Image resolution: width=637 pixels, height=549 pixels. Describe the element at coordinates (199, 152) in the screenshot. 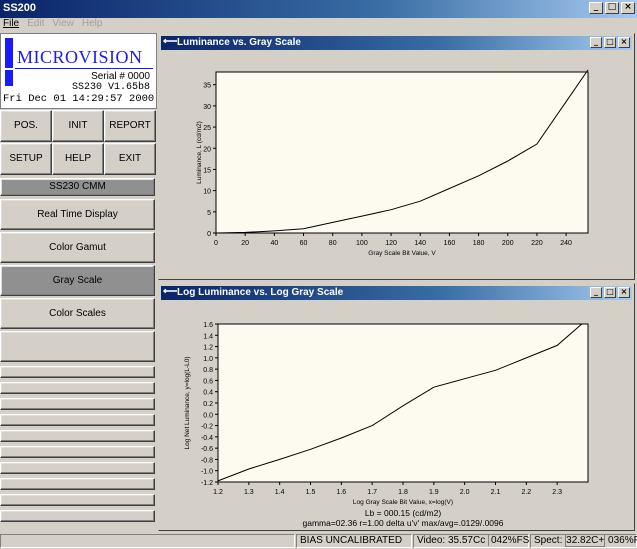

I see `y-axis-label: Luminance, L (cd/m2)` at that location.